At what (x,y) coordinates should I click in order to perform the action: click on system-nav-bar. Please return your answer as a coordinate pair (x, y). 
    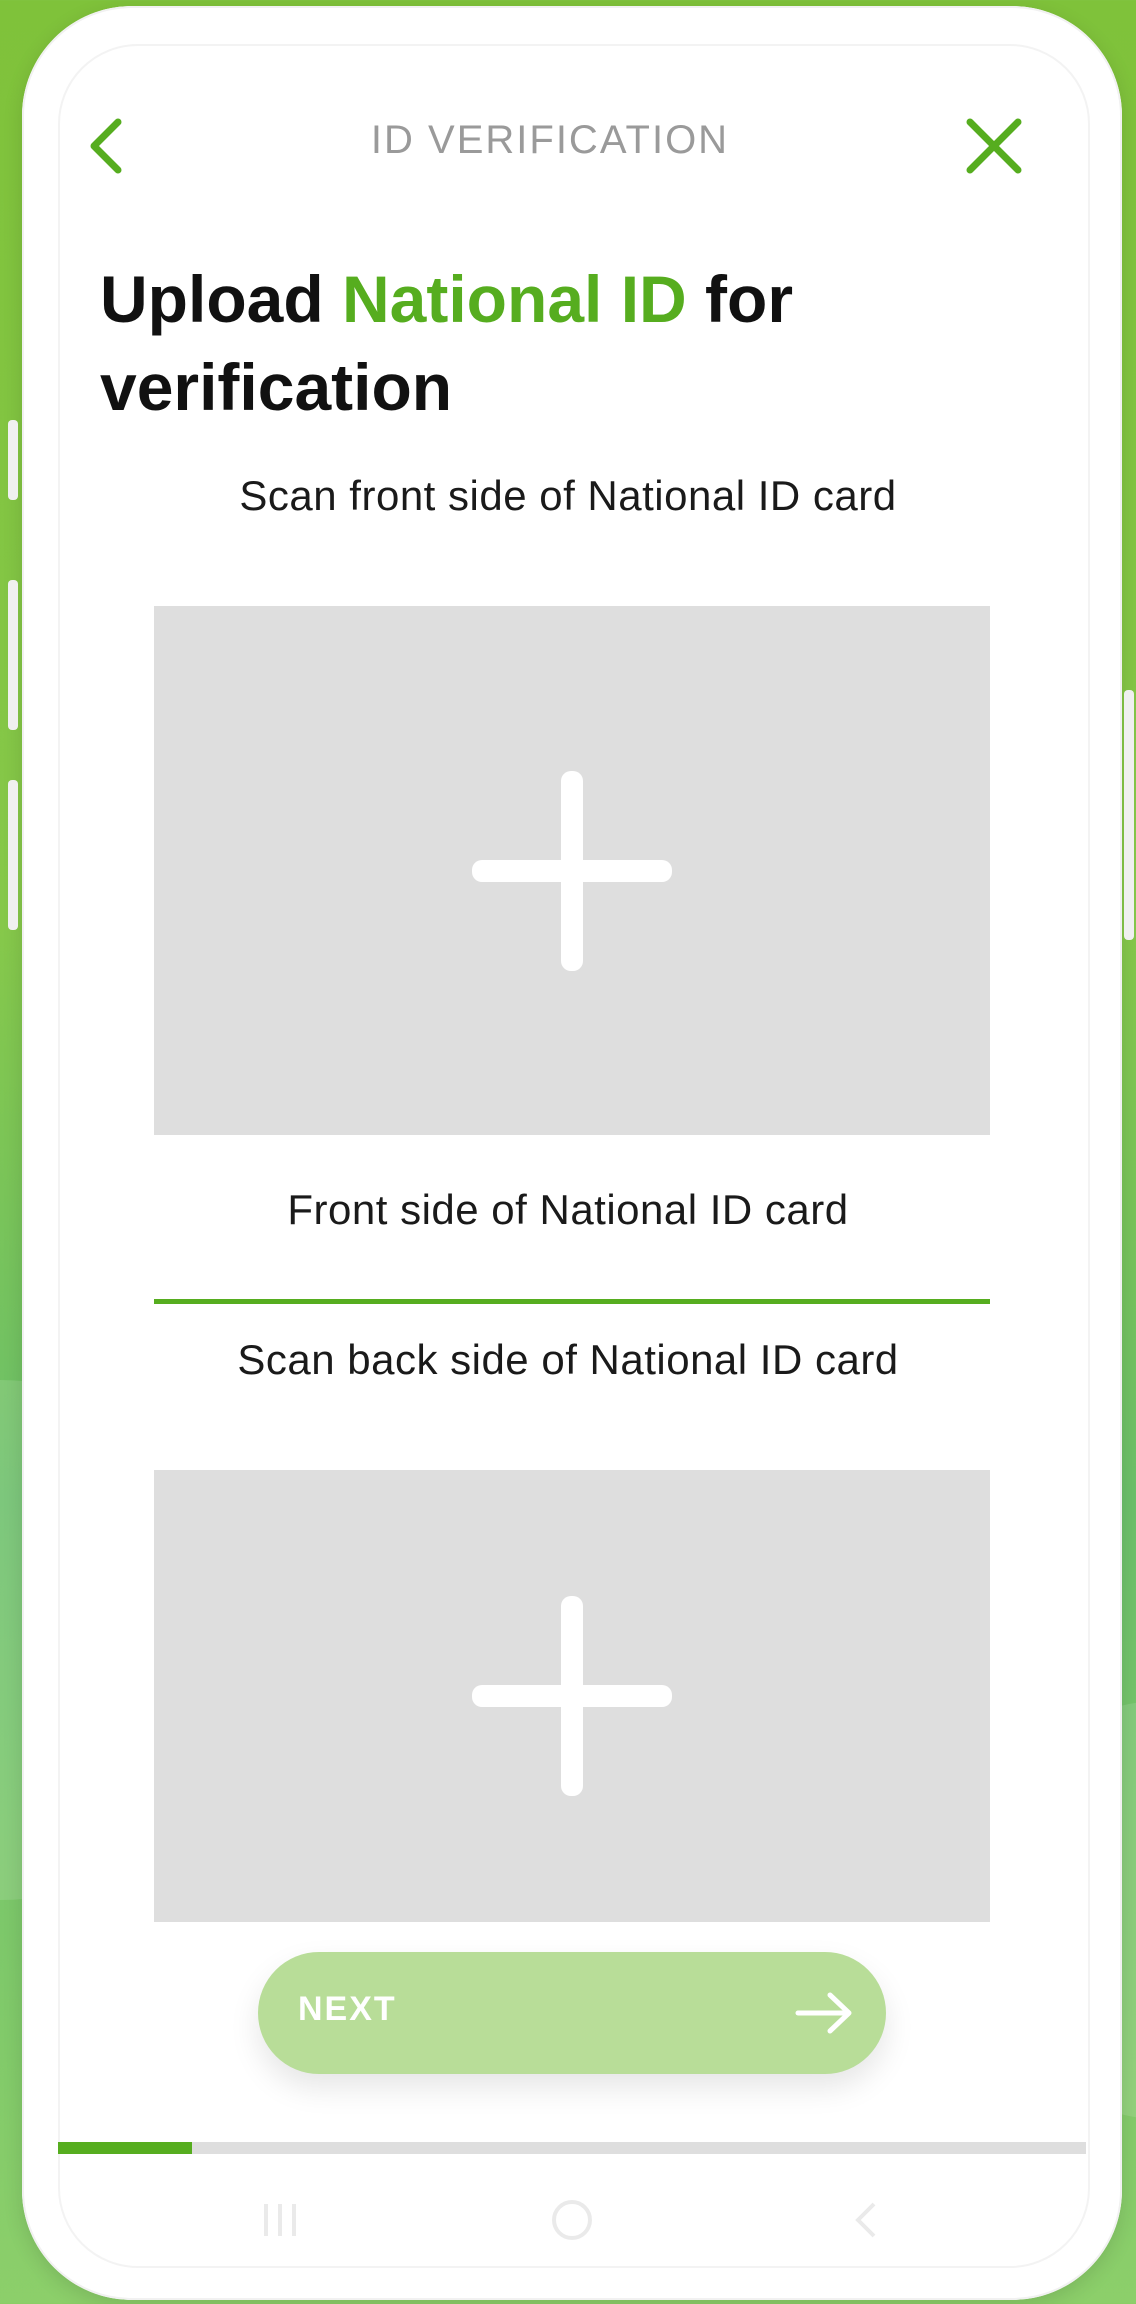
    Looking at the image, I should click on (572, 2215).